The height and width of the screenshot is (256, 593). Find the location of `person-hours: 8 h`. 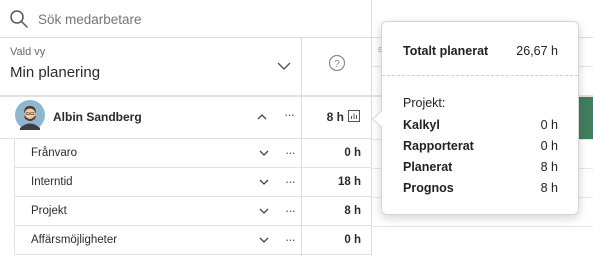

person-hours: 8 h is located at coordinates (335, 117).